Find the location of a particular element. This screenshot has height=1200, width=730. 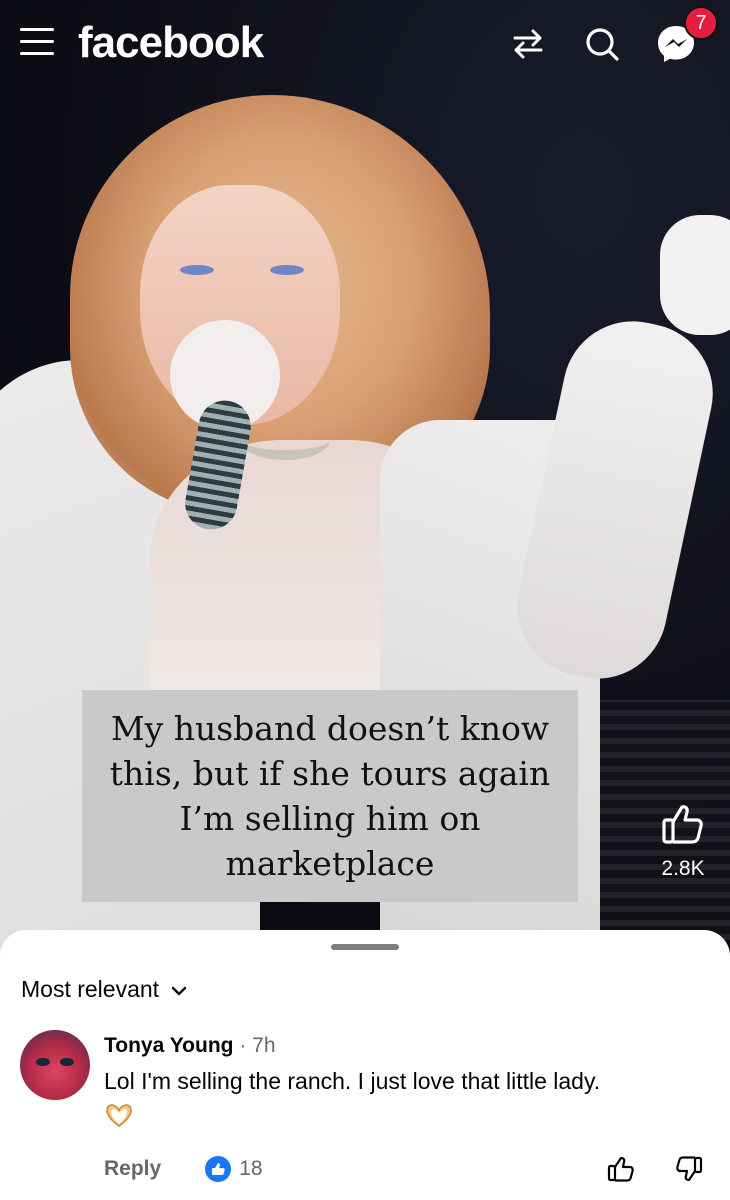

avatar is located at coordinates (55, 1065).